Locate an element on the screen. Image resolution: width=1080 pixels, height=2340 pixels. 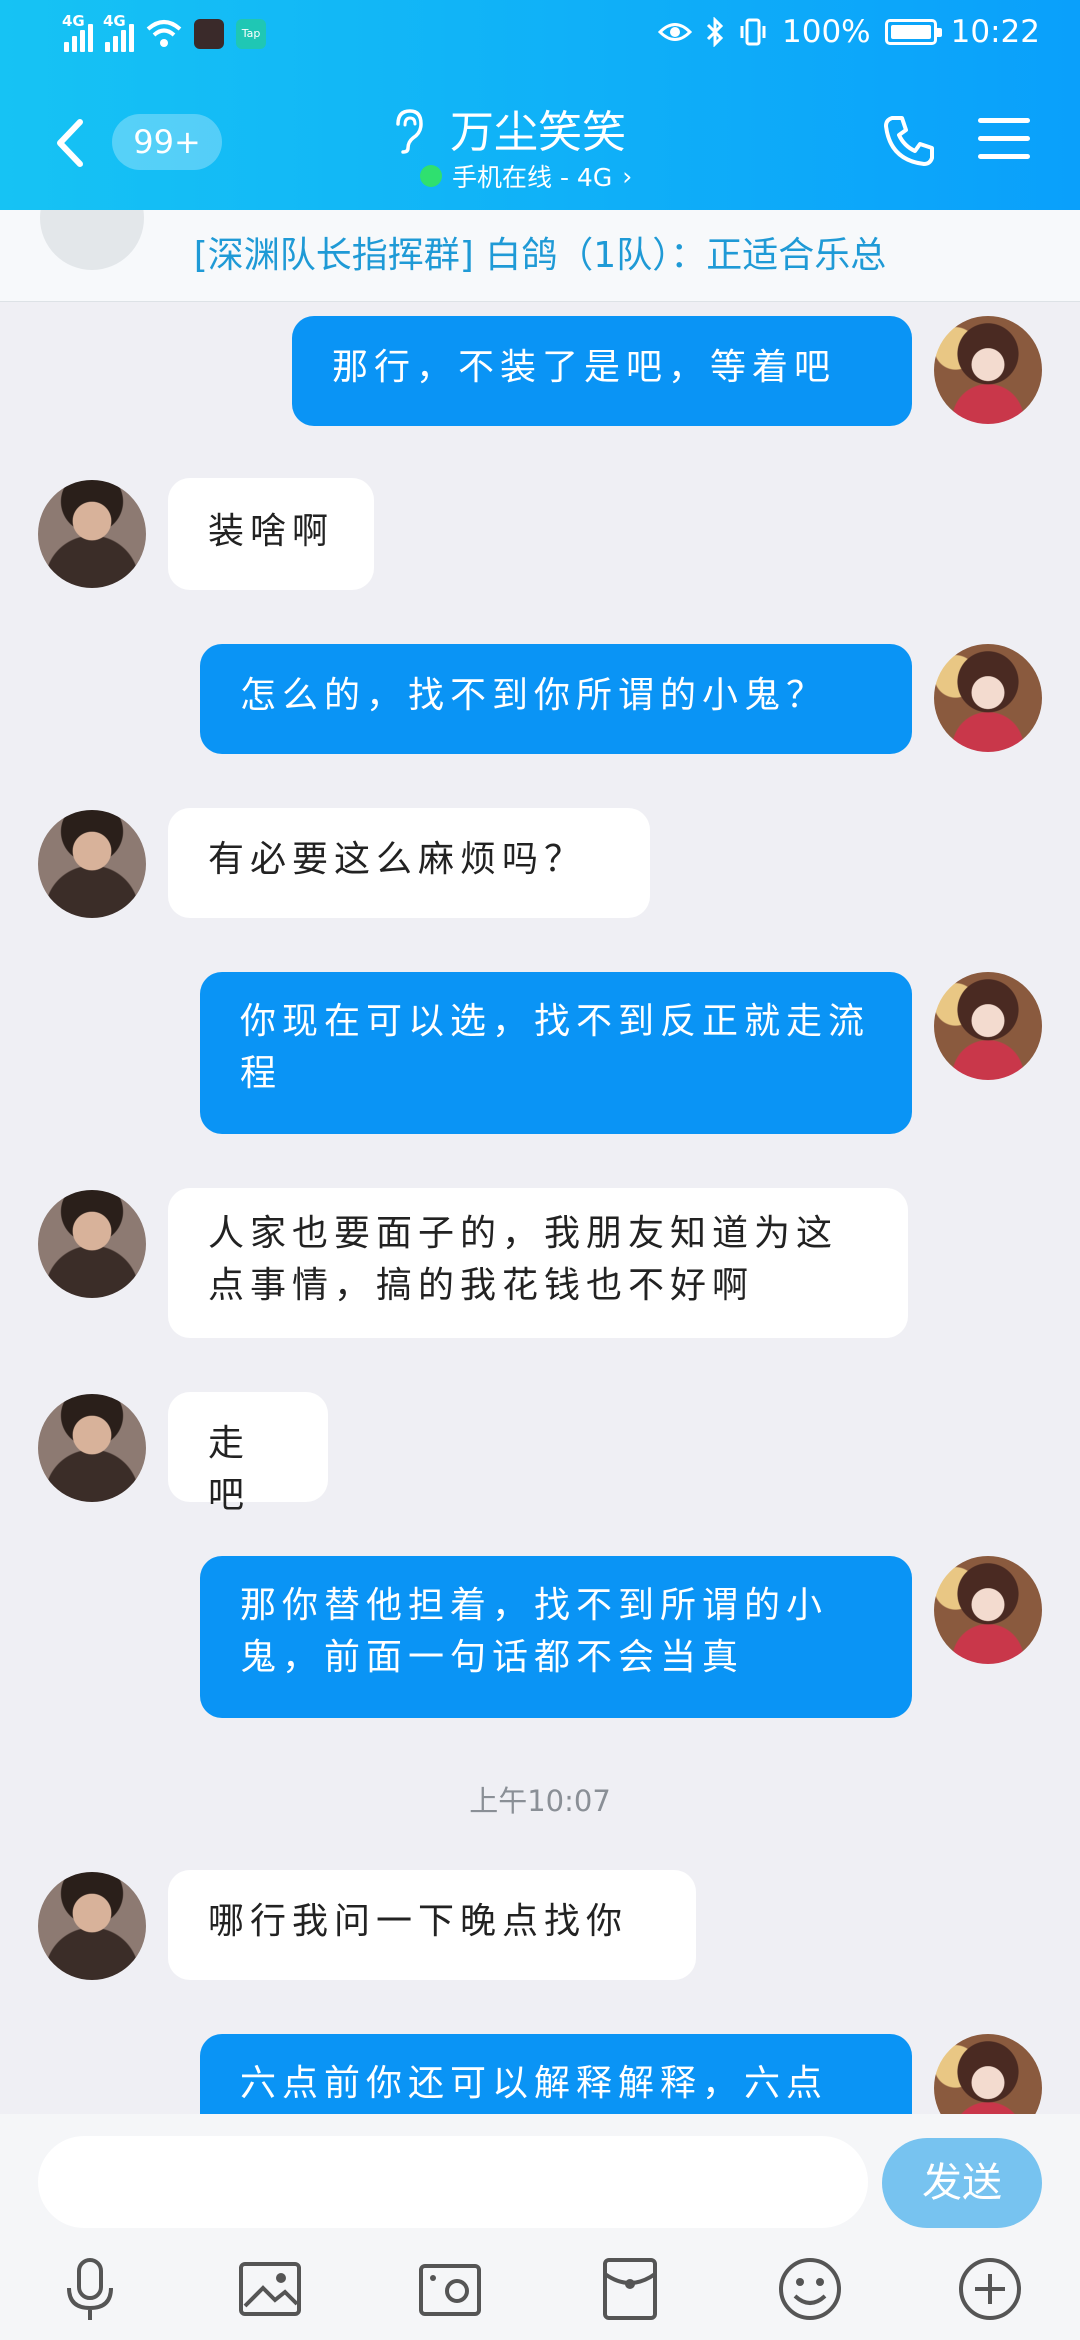
message-row: 那行，不装了是吧，等着吧 is located at coordinates (540, 370).